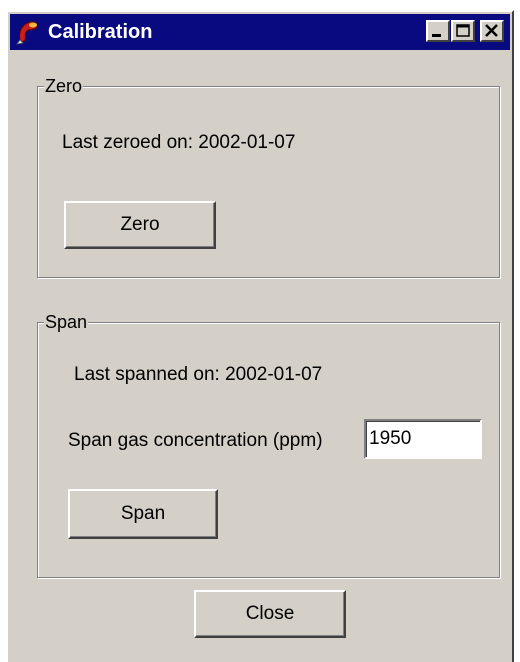  Describe the element at coordinates (64, 86) in the screenshot. I see `zero-group-label: Zero` at that location.